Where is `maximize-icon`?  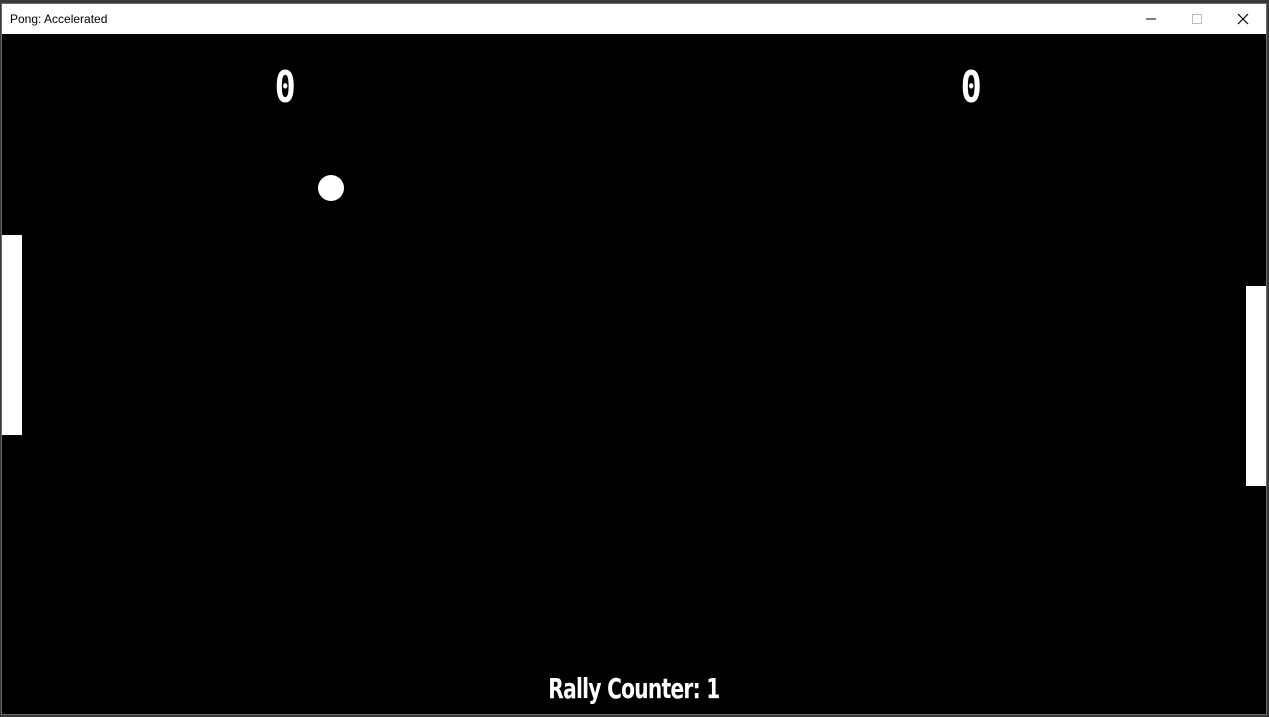 maximize-icon is located at coordinates (1197, 19).